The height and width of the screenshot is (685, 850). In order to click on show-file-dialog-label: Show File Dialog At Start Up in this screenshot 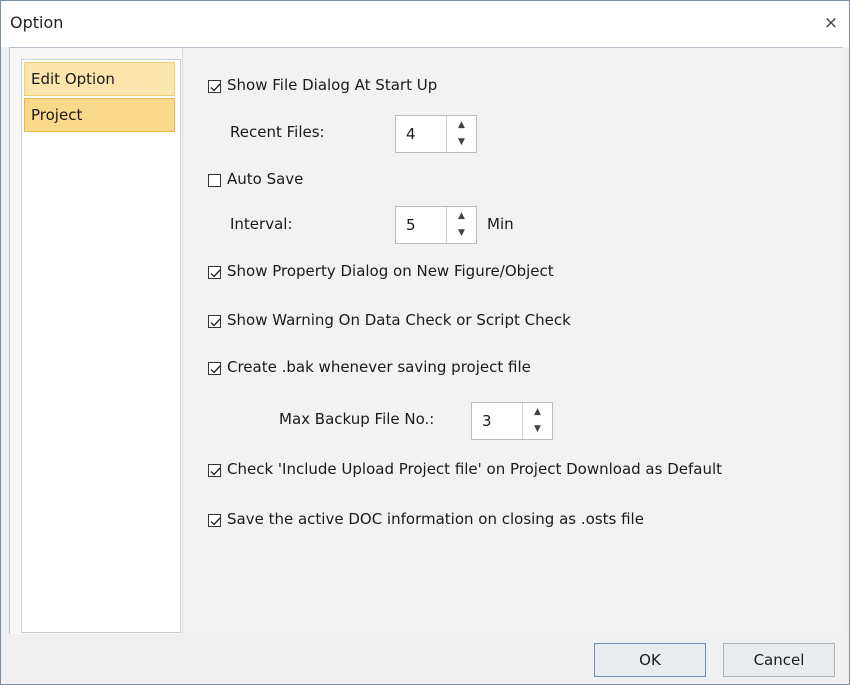, I will do `click(332, 85)`.